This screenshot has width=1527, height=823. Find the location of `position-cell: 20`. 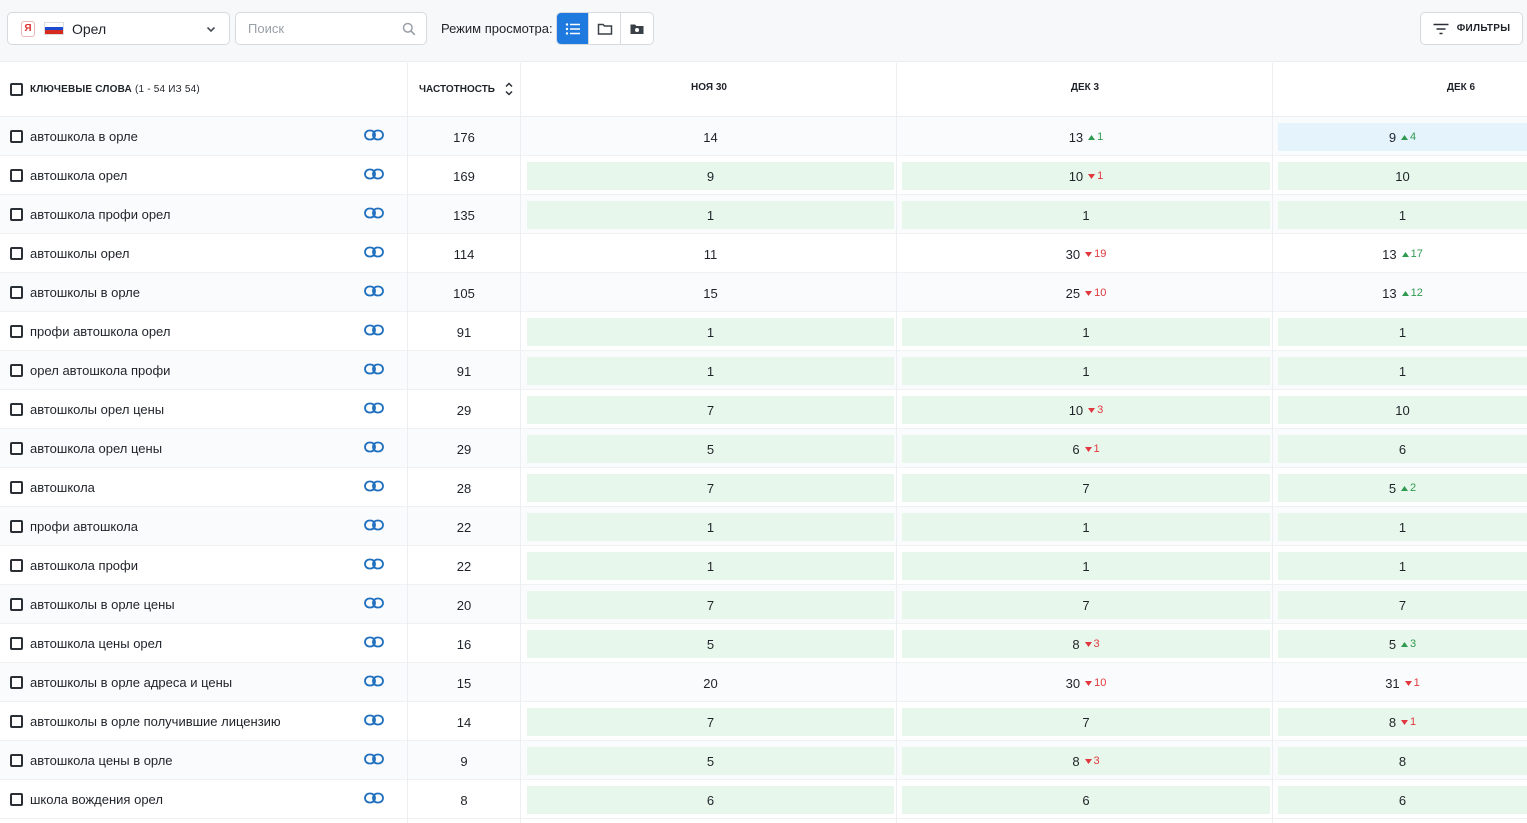

position-cell: 20 is located at coordinates (710, 683).